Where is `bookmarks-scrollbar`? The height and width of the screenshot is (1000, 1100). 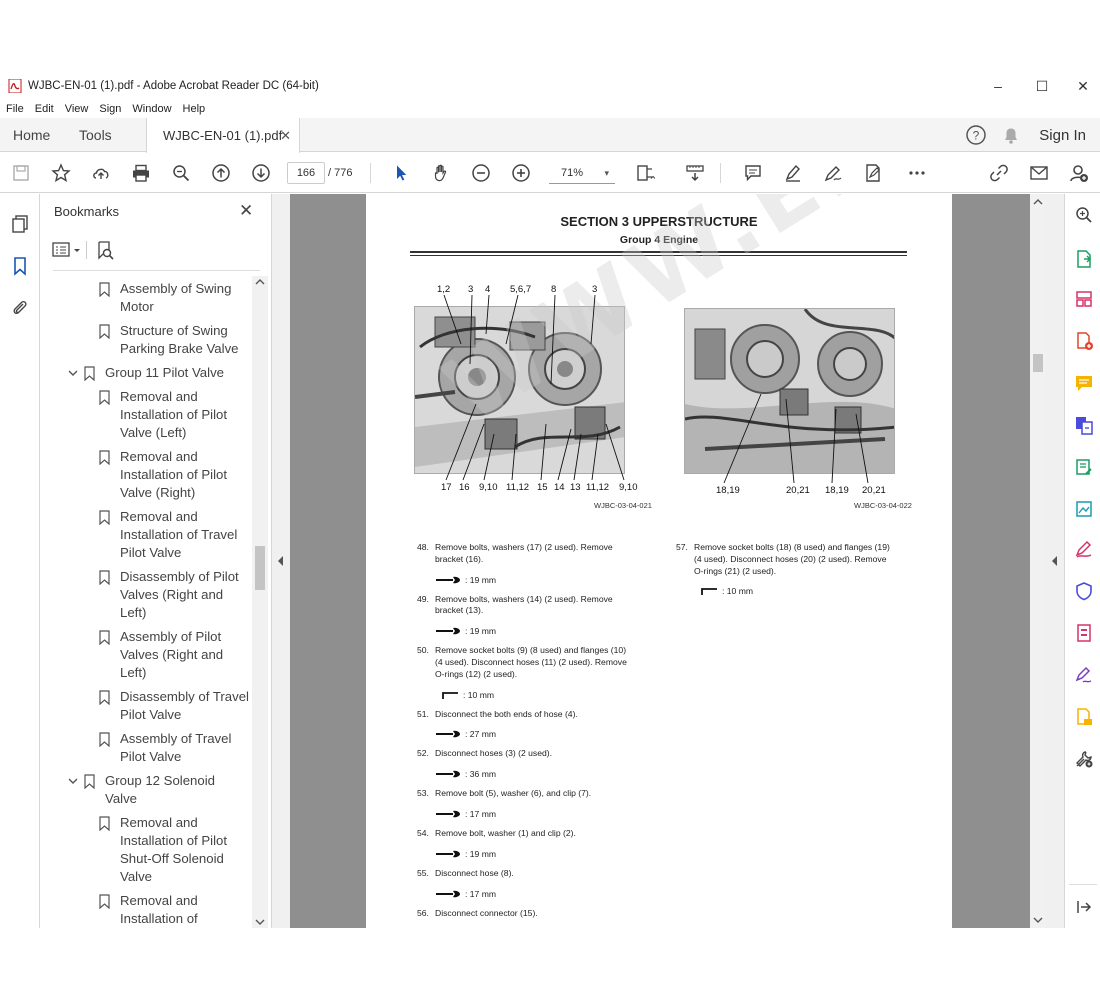
bookmarks-scrollbar is located at coordinates (260, 602).